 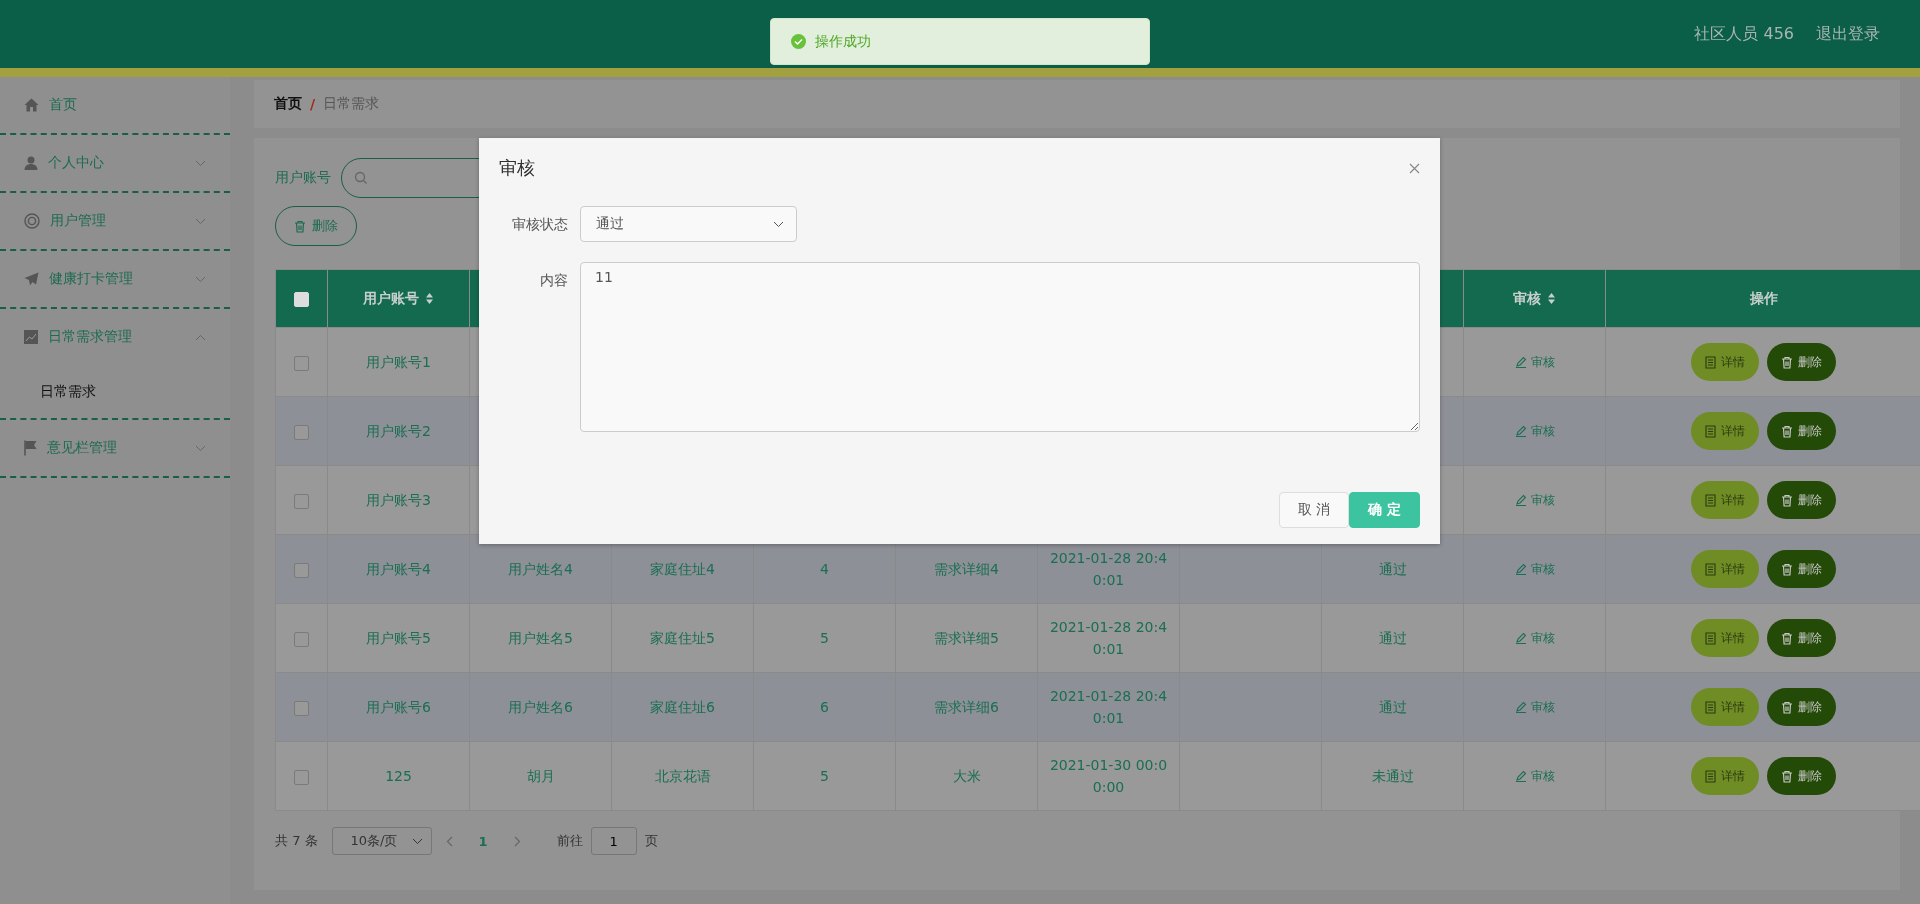 What do you see at coordinates (116, 337) in the screenshot?
I see `menu-item: 日常需求管理` at bounding box center [116, 337].